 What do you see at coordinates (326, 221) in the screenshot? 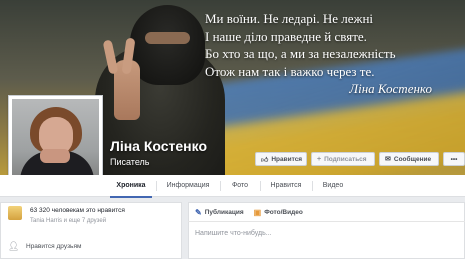
I see `composer-divider` at bounding box center [326, 221].